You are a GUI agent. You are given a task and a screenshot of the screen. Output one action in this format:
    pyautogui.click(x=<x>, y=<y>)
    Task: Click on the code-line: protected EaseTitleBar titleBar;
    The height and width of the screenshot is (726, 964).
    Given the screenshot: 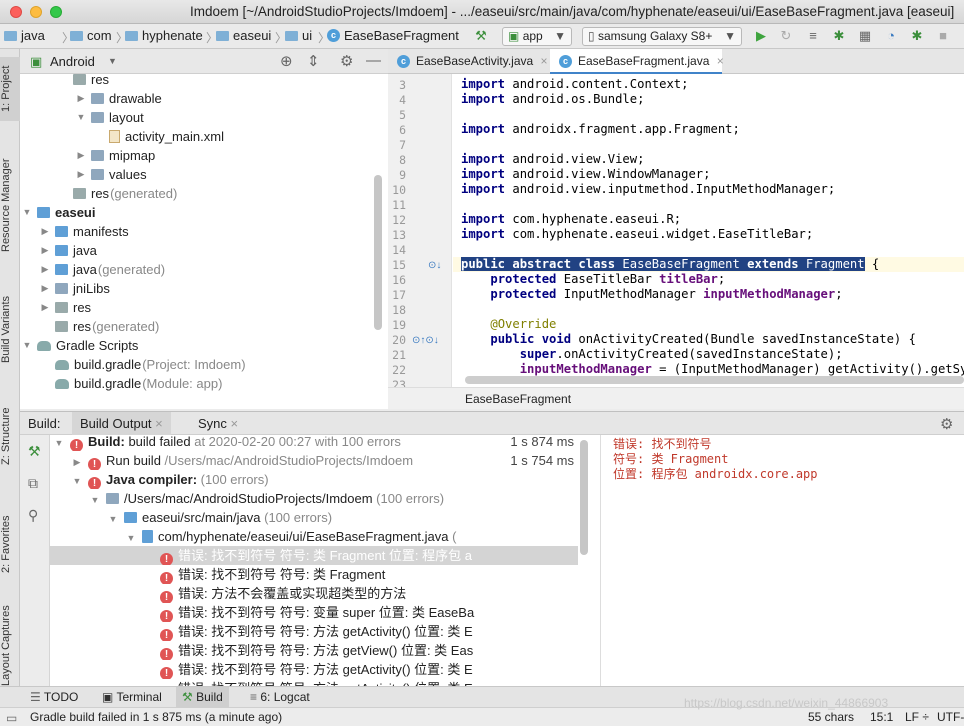 What is the action you would take?
    pyautogui.click(x=593, y=279)
    